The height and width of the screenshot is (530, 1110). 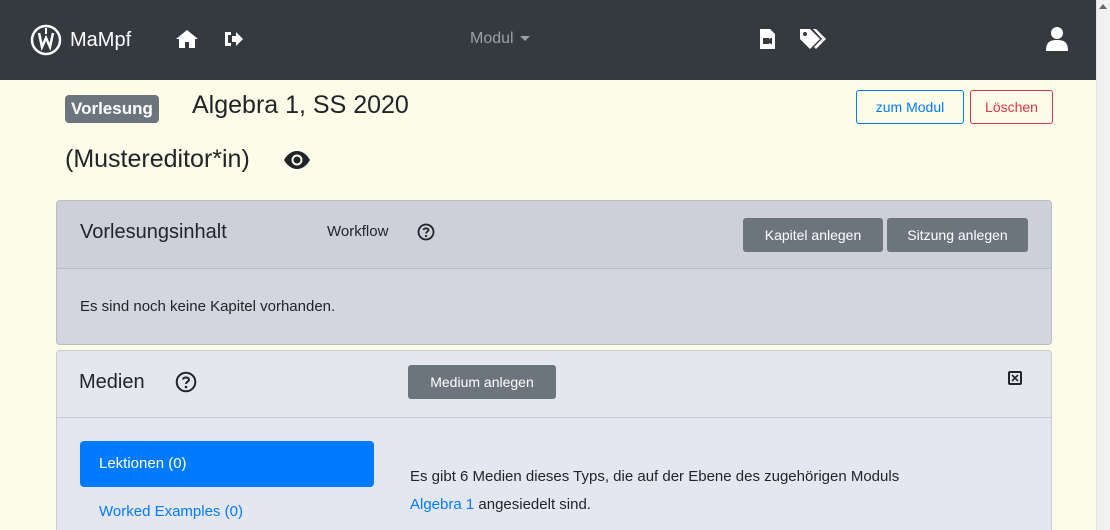 What do you see at coordinates (1103, 6) in the screenshot?
I see `scroll-up-icon` at bounding box center [1103, 6].